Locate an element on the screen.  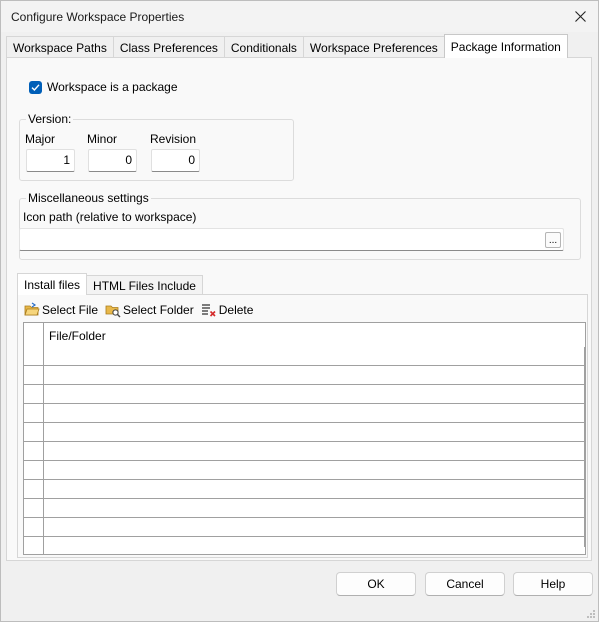
folder-search-icon is located at coordinates (113, 311).